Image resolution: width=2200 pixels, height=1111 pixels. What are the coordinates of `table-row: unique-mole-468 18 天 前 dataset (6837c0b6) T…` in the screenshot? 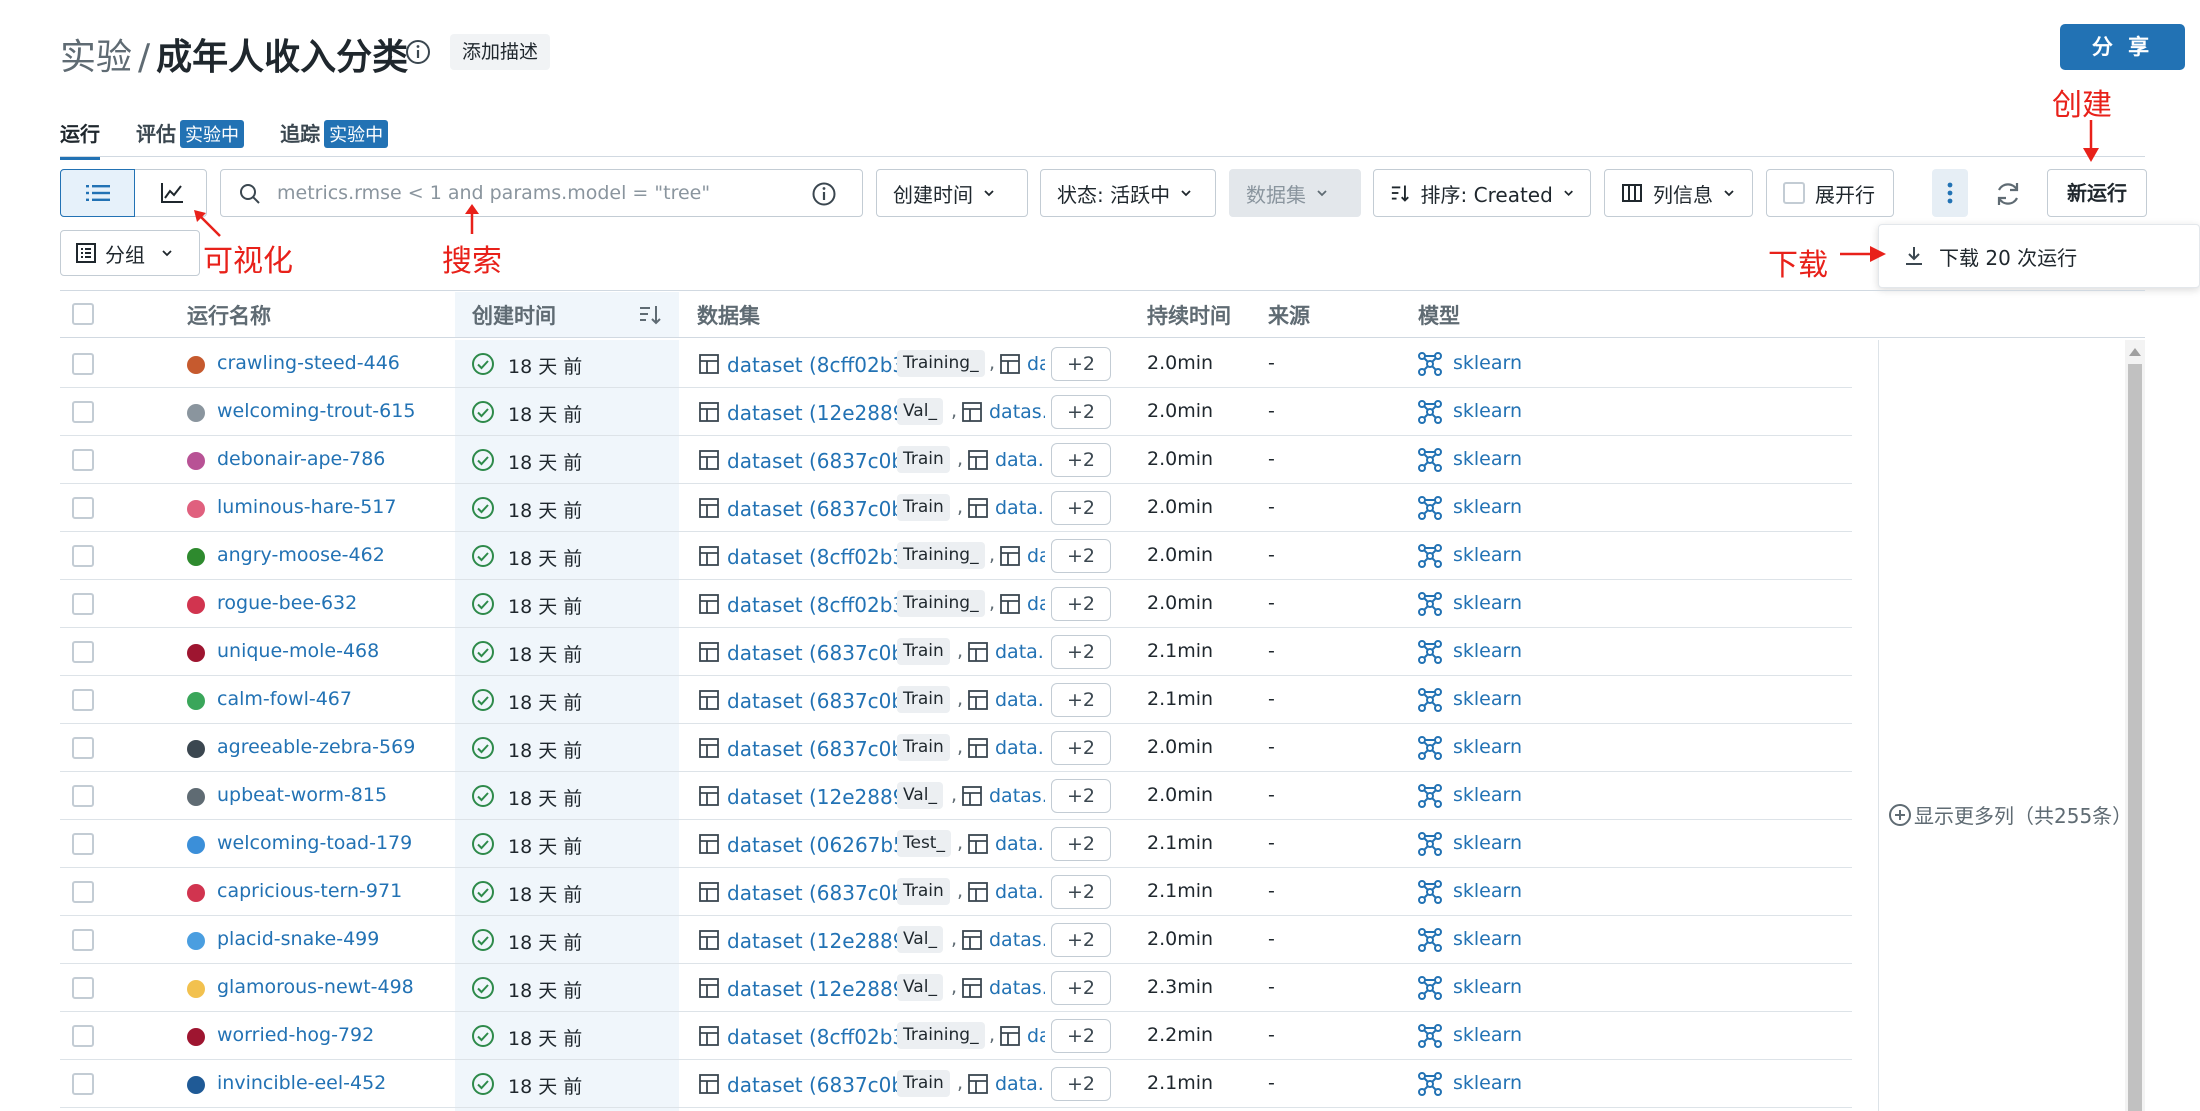 It's located at (956, 652).